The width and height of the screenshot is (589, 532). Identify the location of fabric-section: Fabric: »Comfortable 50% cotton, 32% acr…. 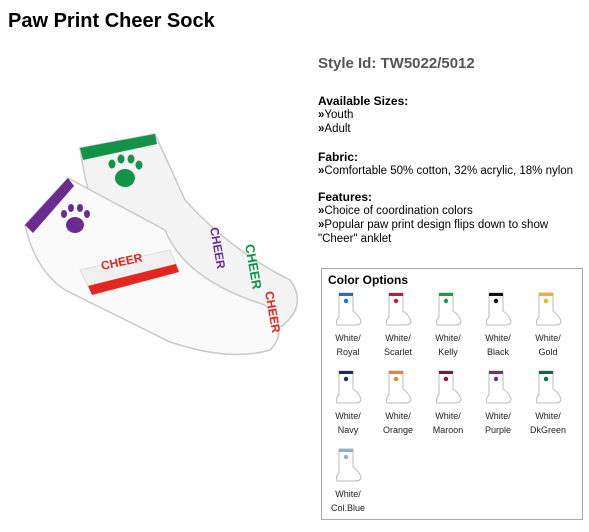
(445, 164).